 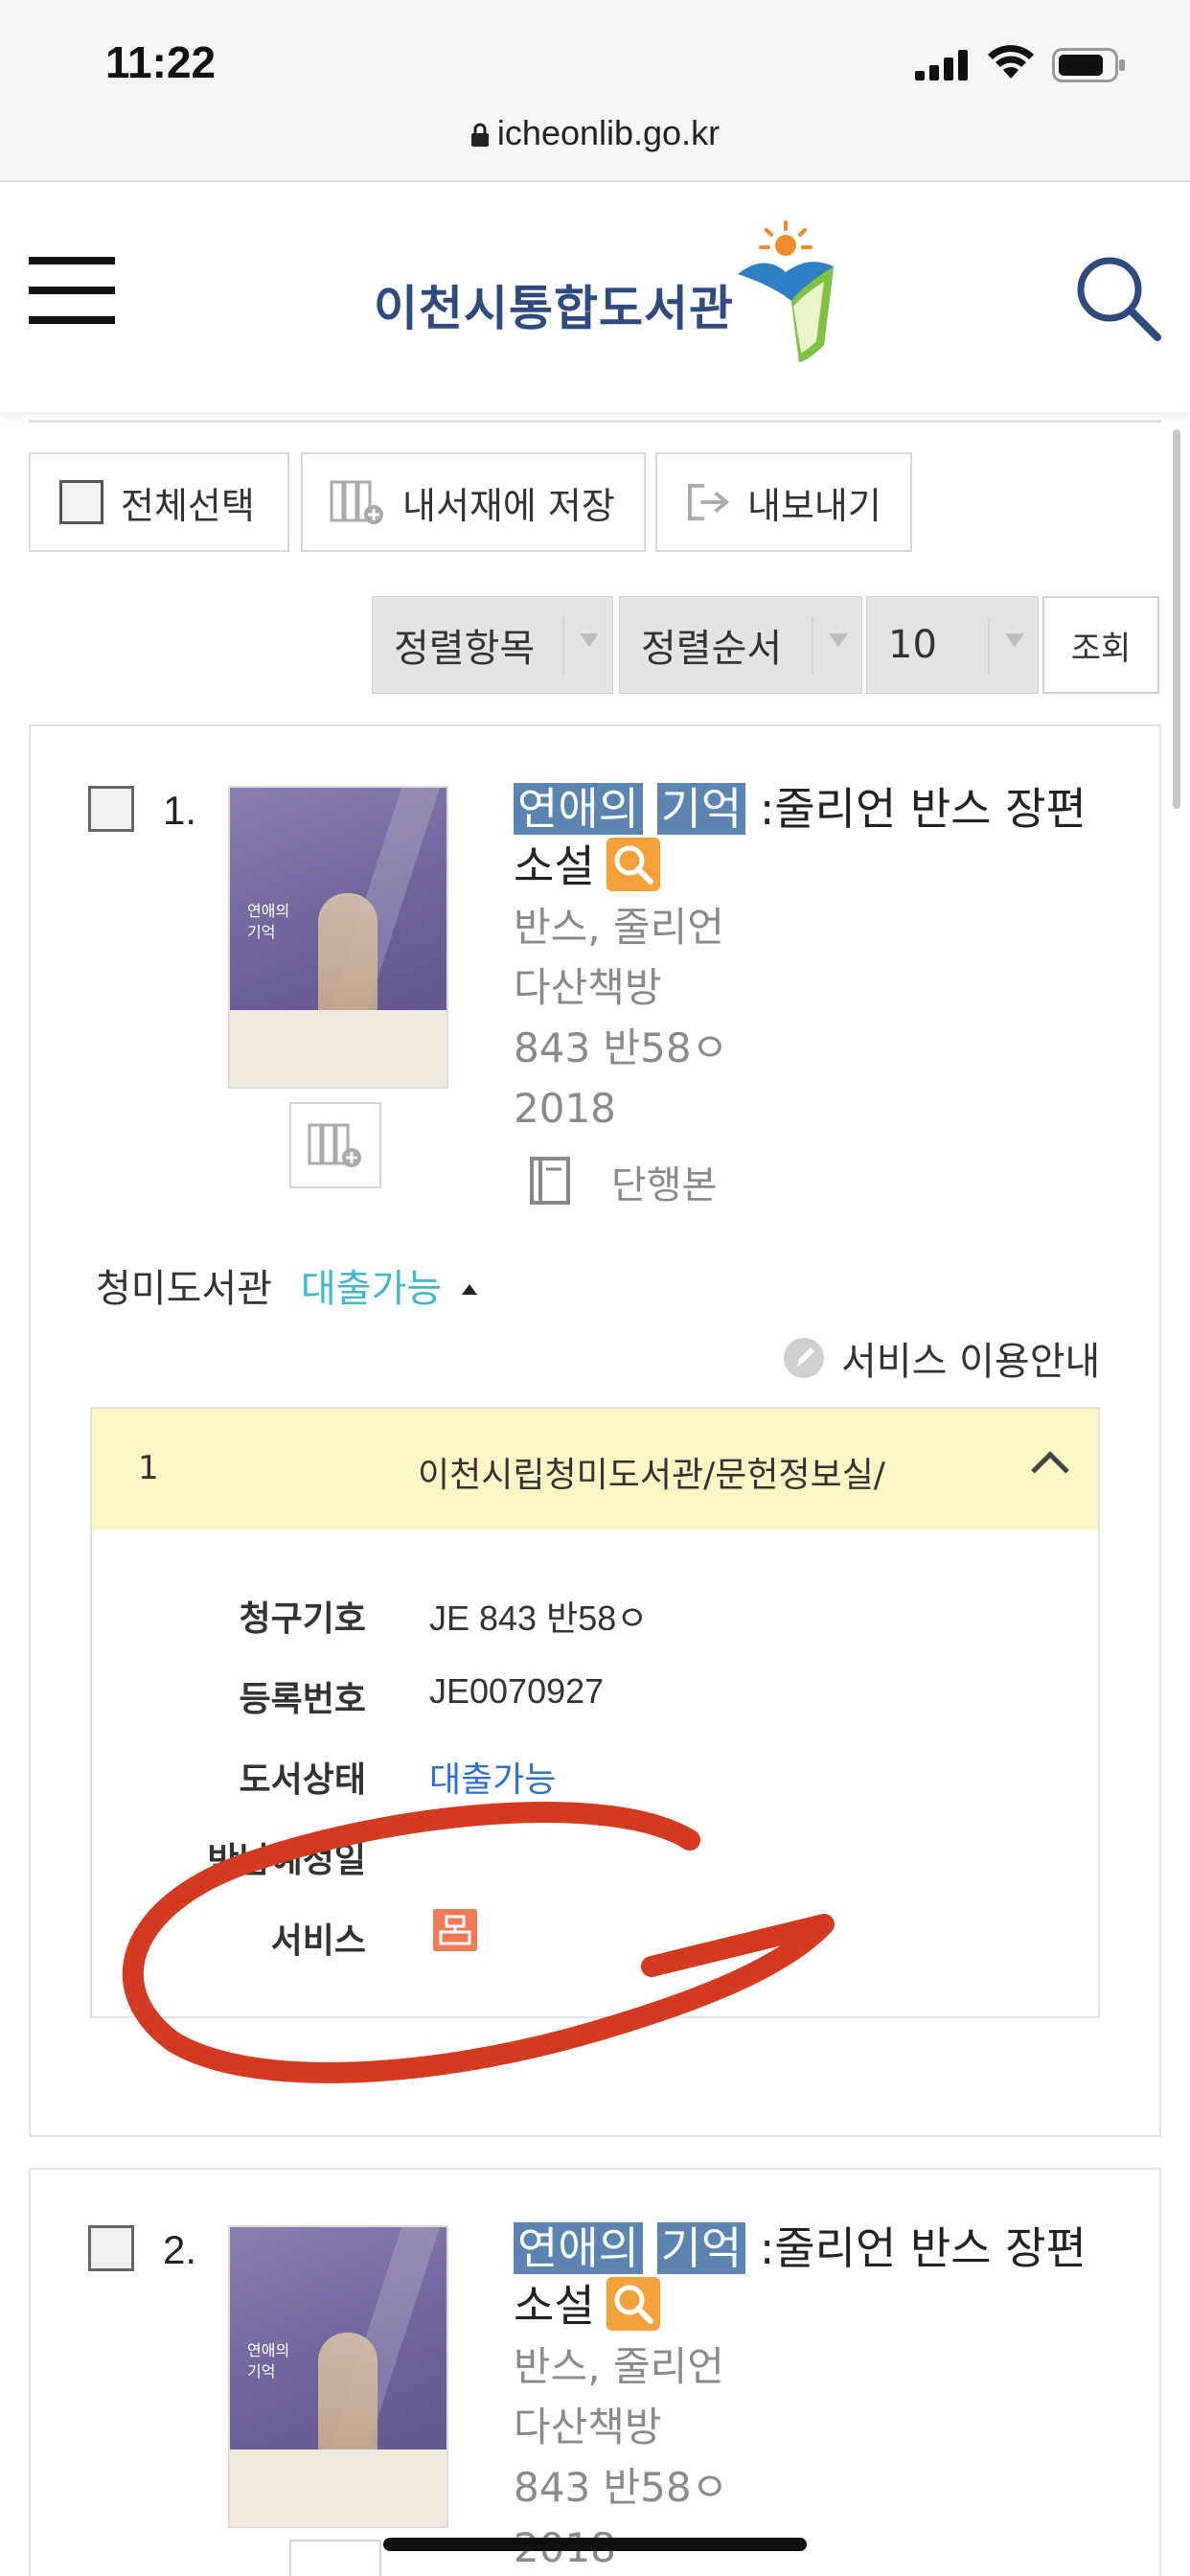 I want to click on branch-name: 청미도서관, so click(x=184, y=1289).